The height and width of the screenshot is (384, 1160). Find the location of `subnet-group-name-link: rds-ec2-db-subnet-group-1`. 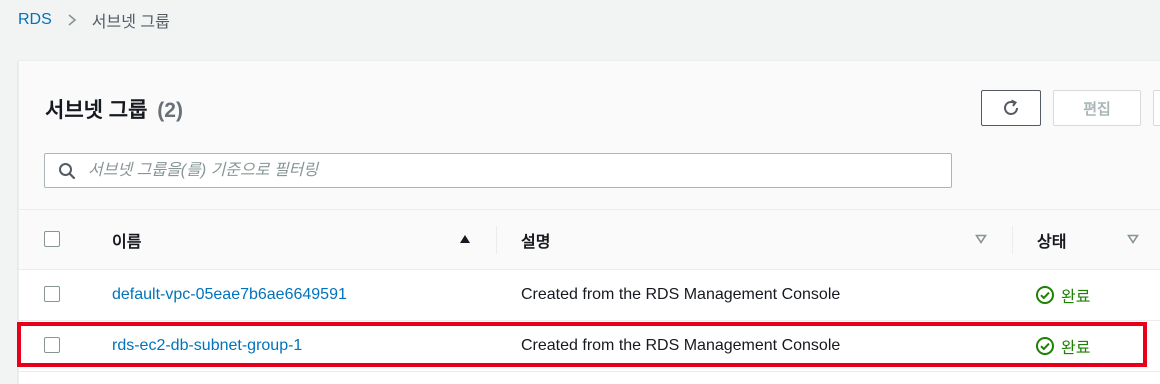

subnet-group-name-link: rds-ec2-db-subnet-group-1 is located at coordinates (207, 346).